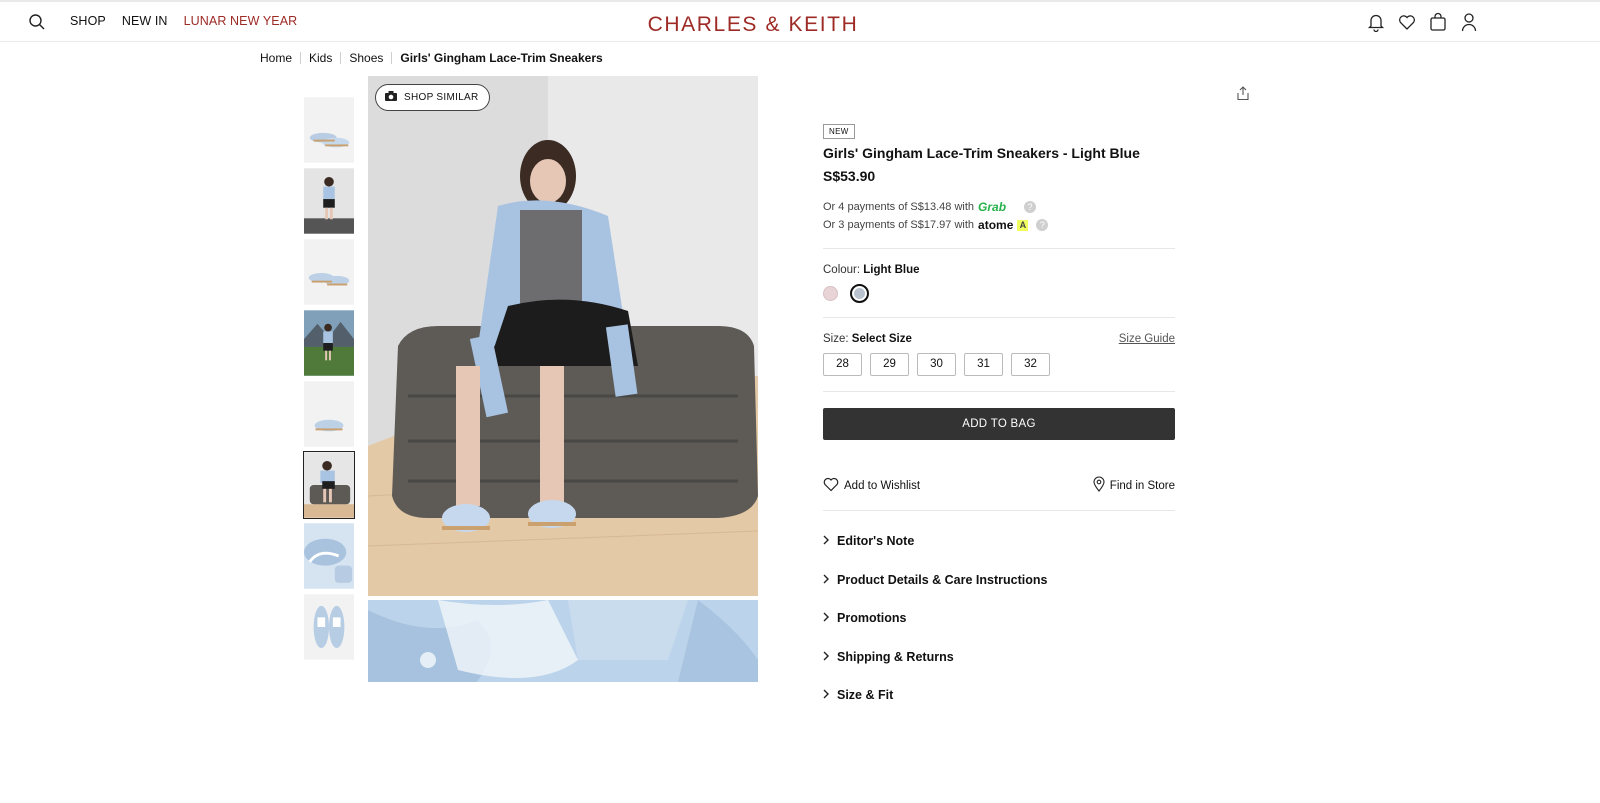 This screenshot has width=1600, height=803. I want to click on header-icons, so click(1422, 22).